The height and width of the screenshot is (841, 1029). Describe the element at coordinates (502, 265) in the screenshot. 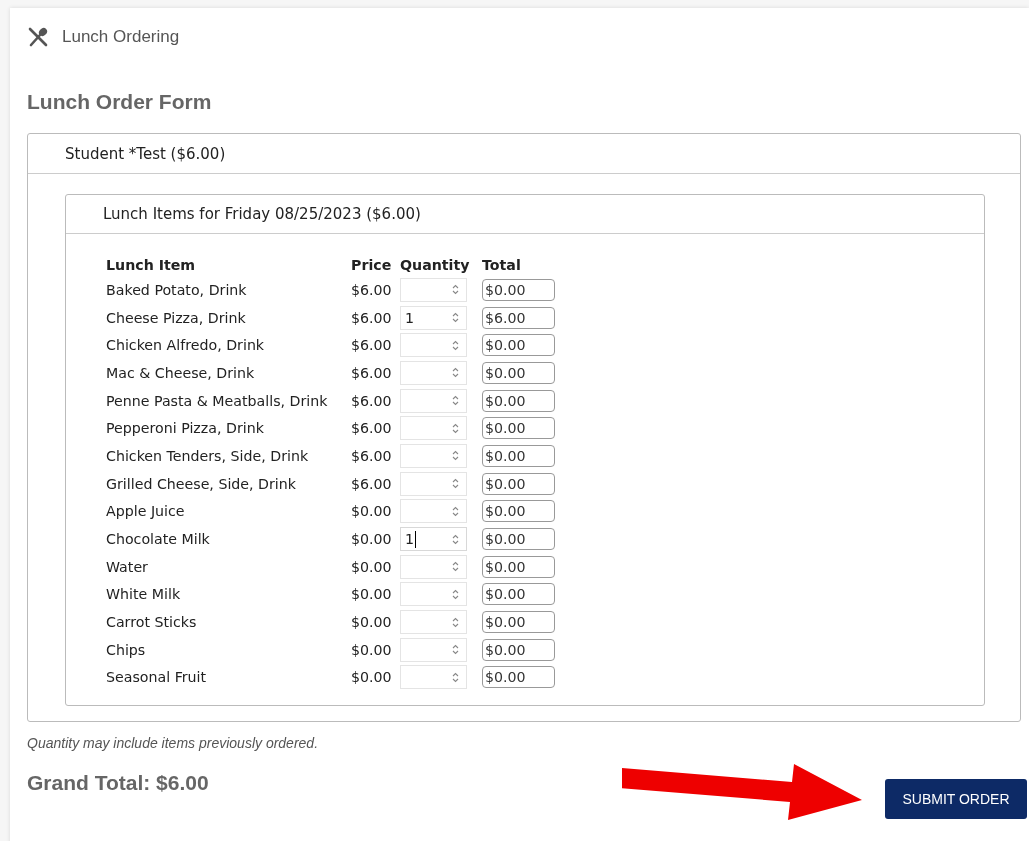

I see `column-header: Total` at that location.